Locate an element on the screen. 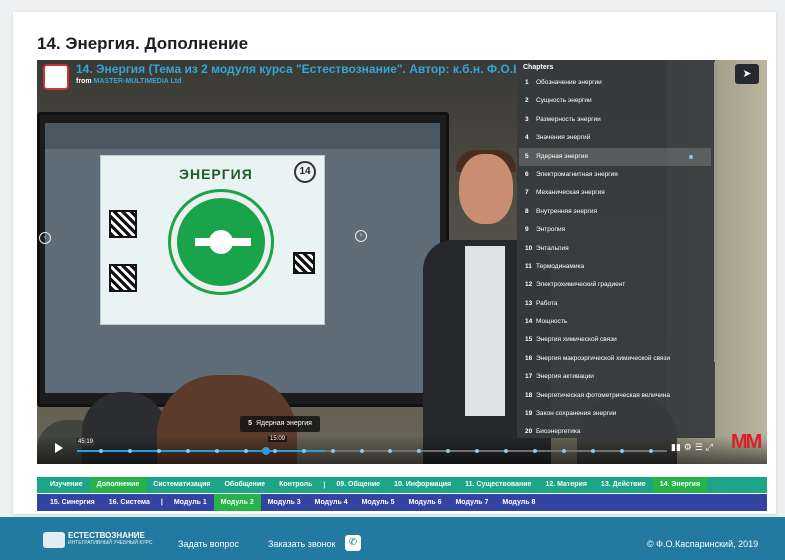 Image resolution: width=785 pixels, height=560 pixels. paper-plane-icon: ➤ is located at coordinates (747, 74).